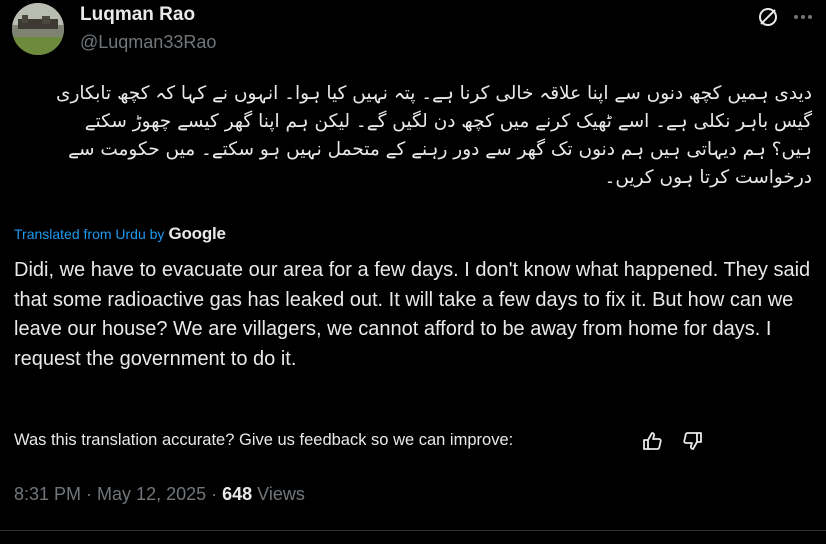 This screenshot has height=544, width=826. Describe the element at coordinates (768, 17) in the screenshot. I see `grok-icon` at that location.